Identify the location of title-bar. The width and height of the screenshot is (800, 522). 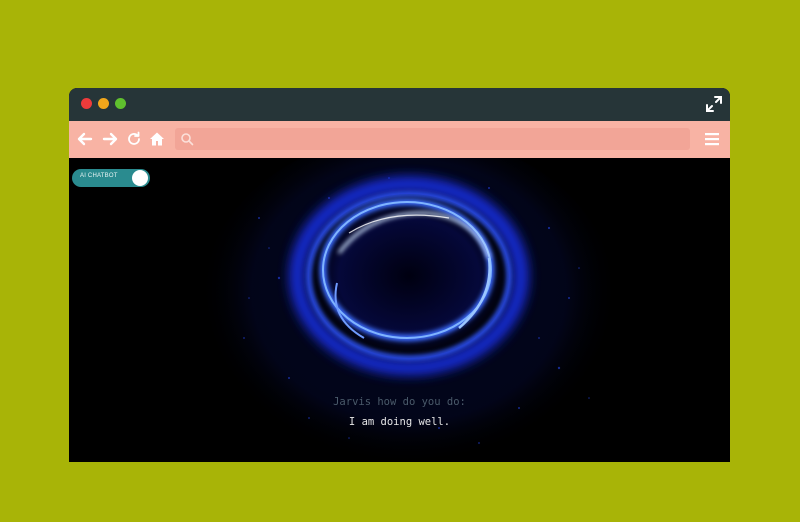
(399, 104).